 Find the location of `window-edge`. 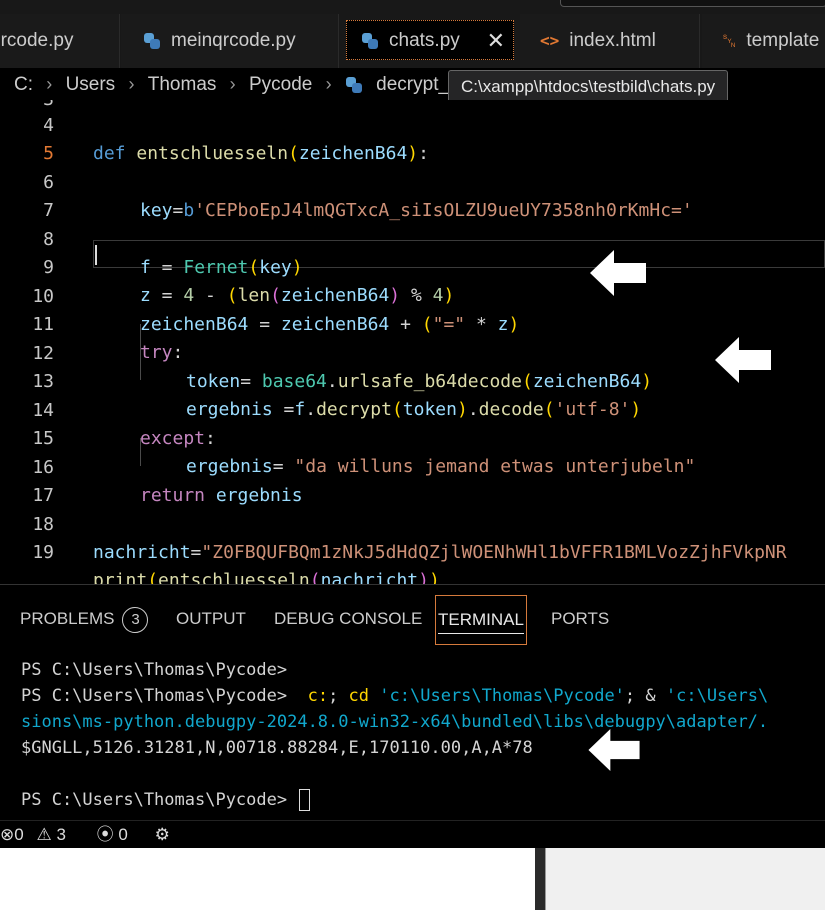

window-edge is located at coordinates (540, 879).